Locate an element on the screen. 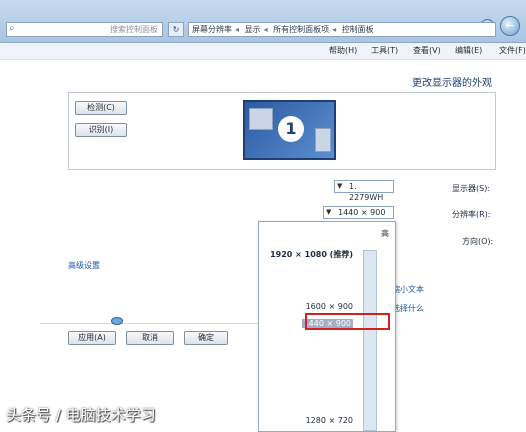 The image size is (526, 432). slider-high-label: 高 is located at coordinates (385, 233).